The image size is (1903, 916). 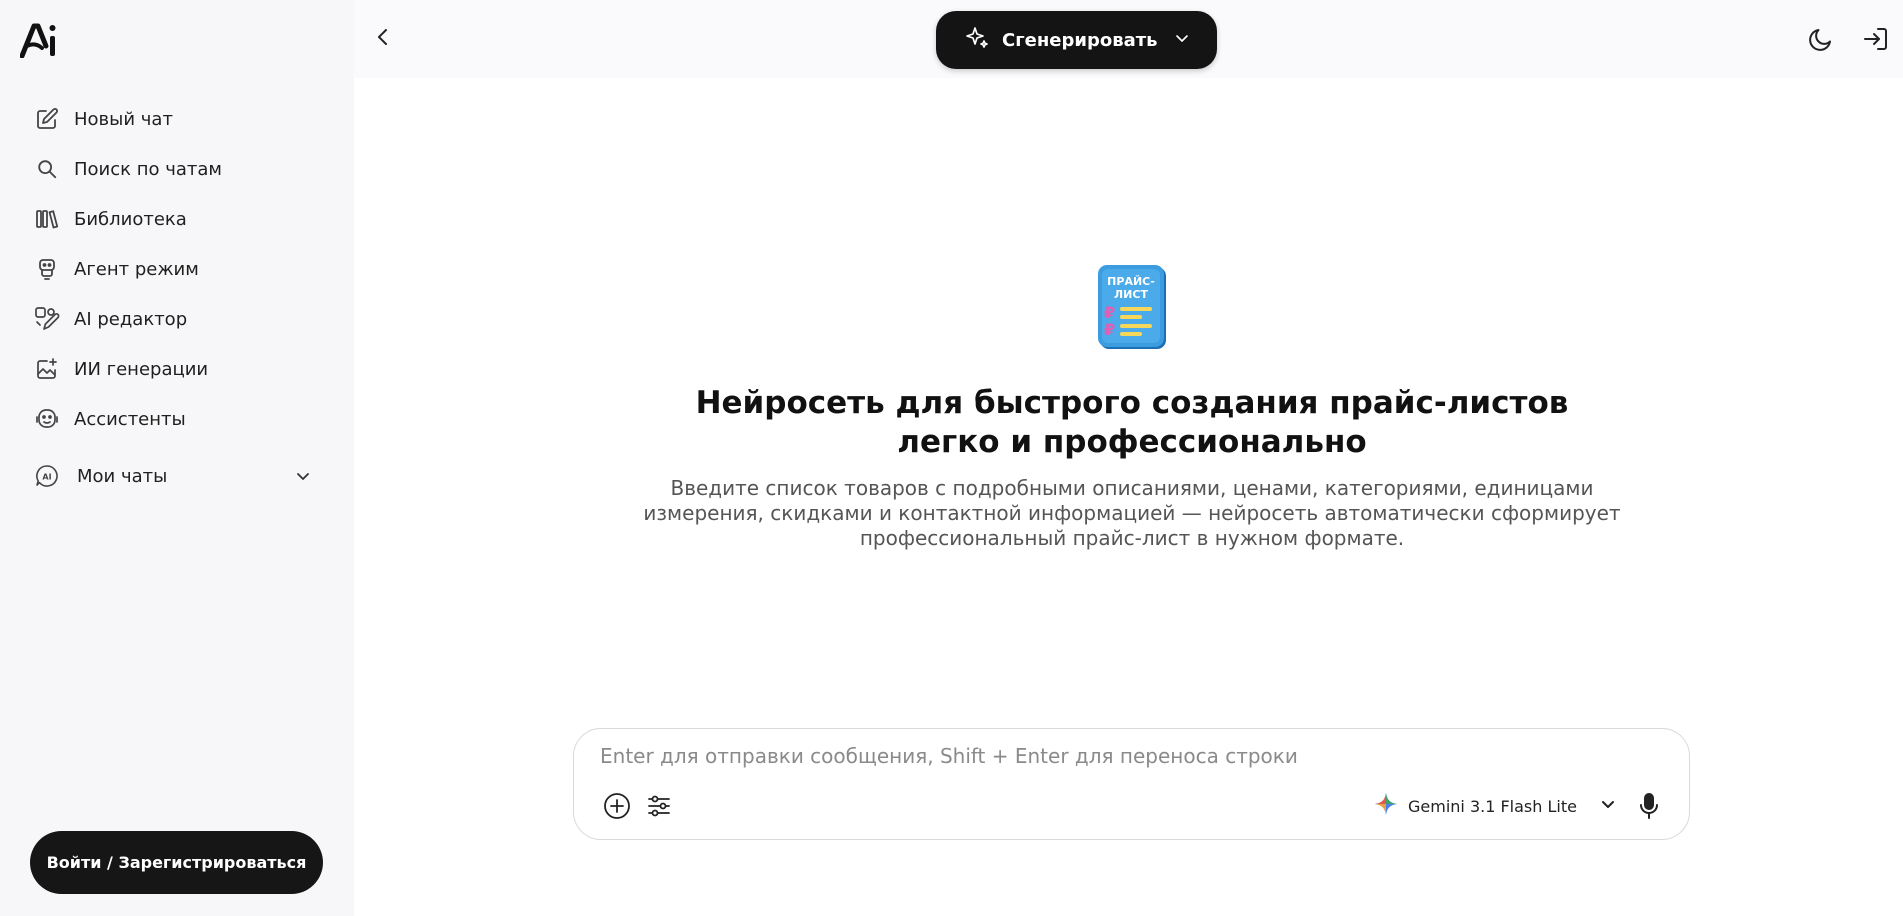 I want to click on plus-circle-icon, so click(x=617, y=806).